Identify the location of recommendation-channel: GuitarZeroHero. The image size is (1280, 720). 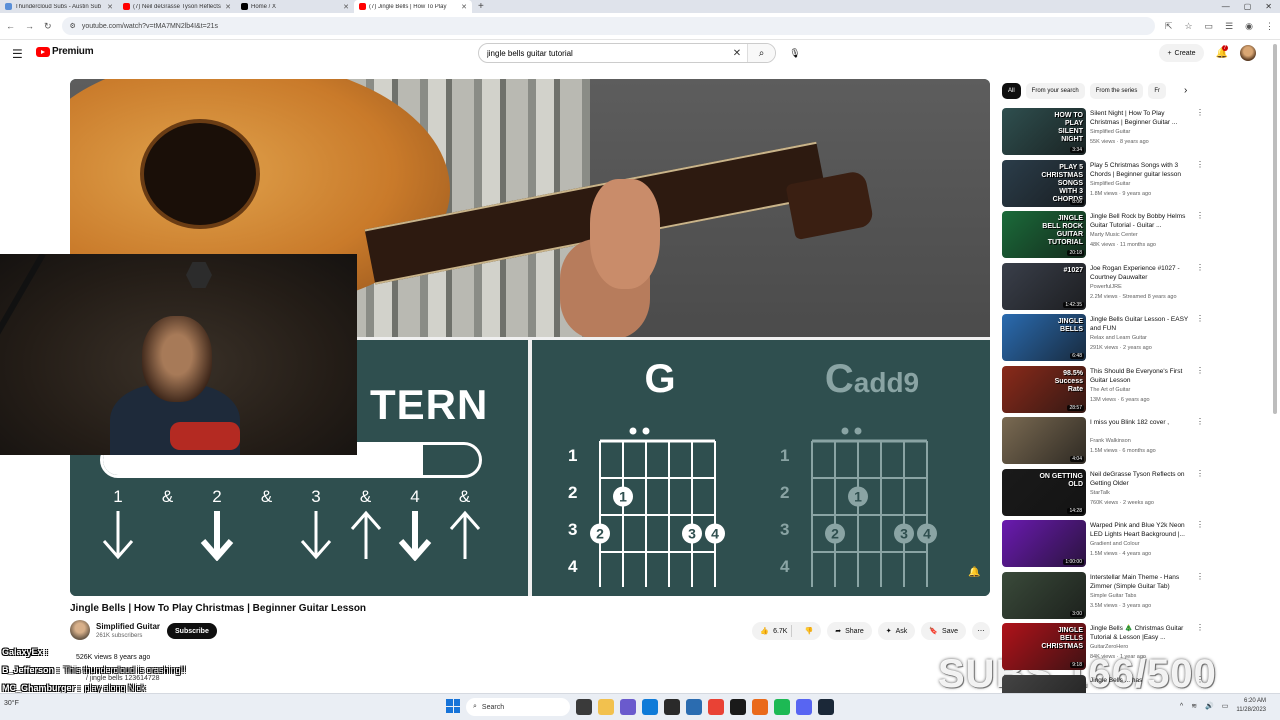
(1109, 647).